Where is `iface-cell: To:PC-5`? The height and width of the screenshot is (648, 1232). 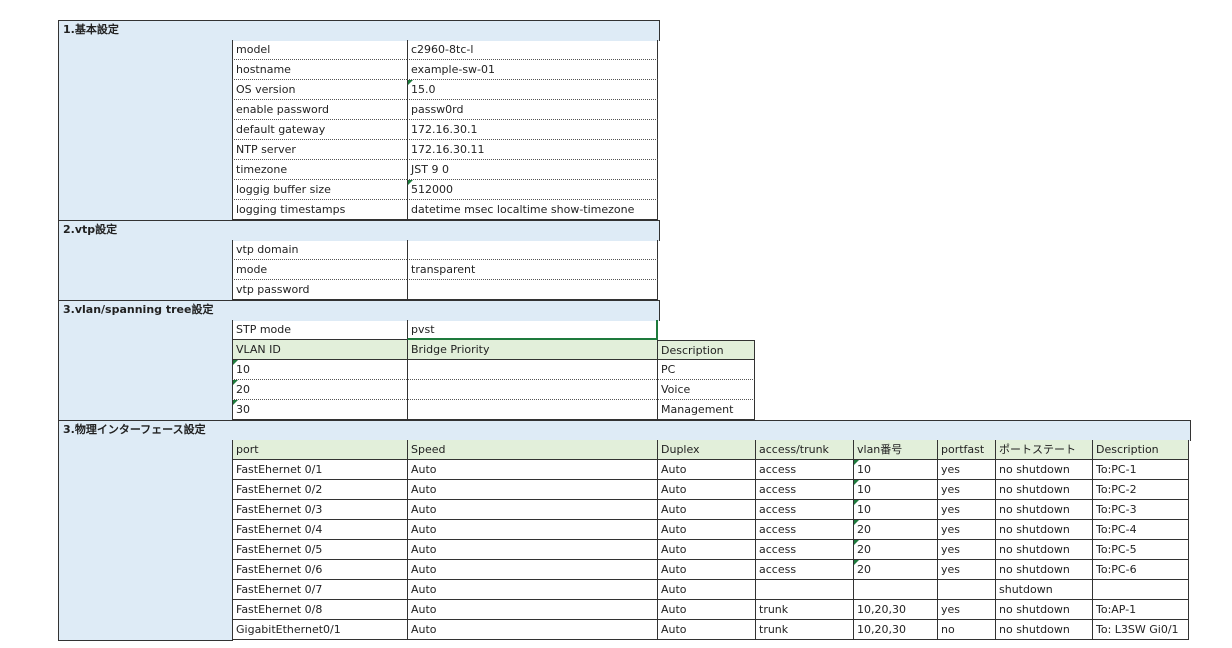 iface-cell: To:PC-5 is located at coordinates (1140, 550).